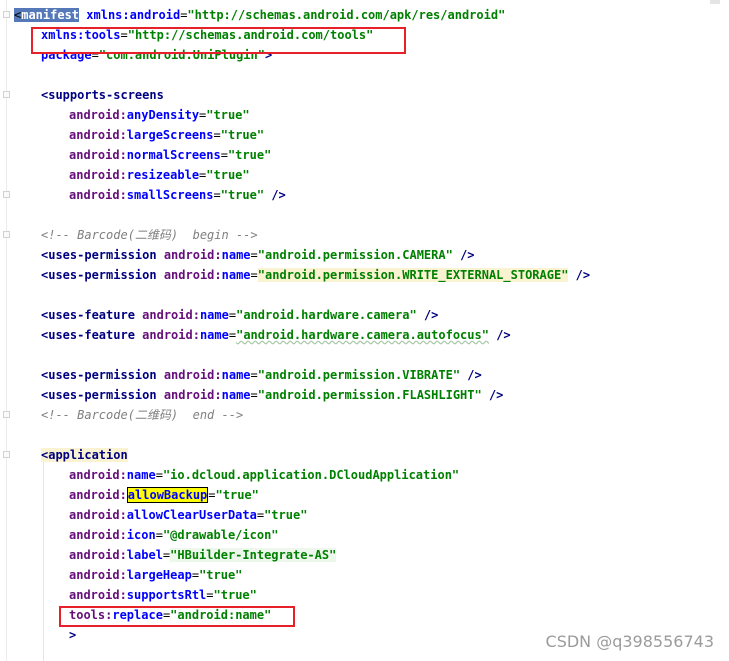 The image size is (729, 661). Describe the element at coordinates (72, 635) in the screenshot. I see `code-line-application-close: >` at that location.